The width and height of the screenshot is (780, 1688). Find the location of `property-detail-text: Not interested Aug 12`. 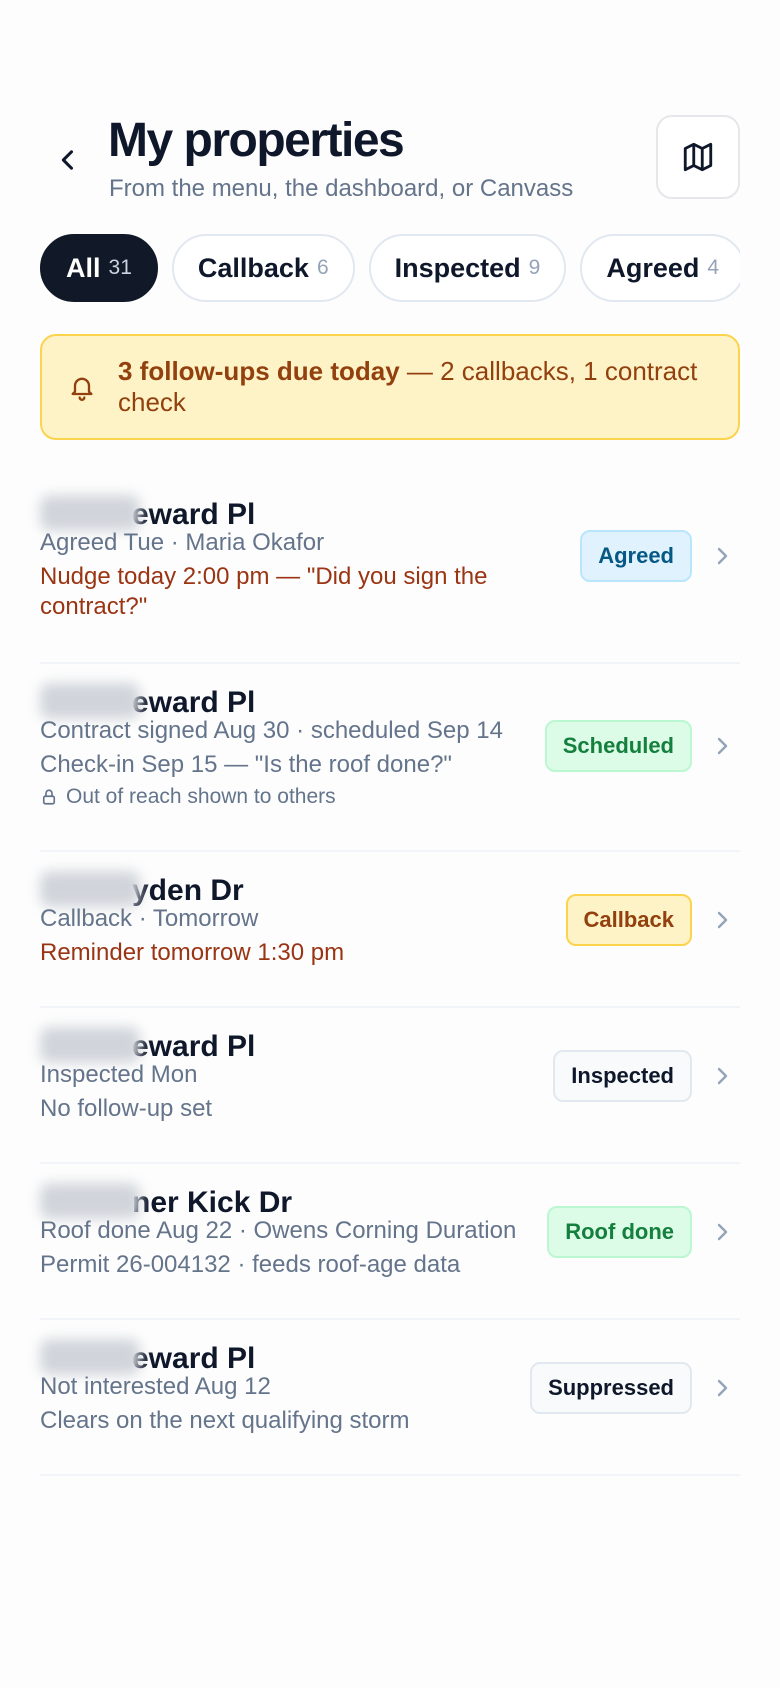

property-detail-text: Not interested Aug 12 is located at coordinates (155, 1386).